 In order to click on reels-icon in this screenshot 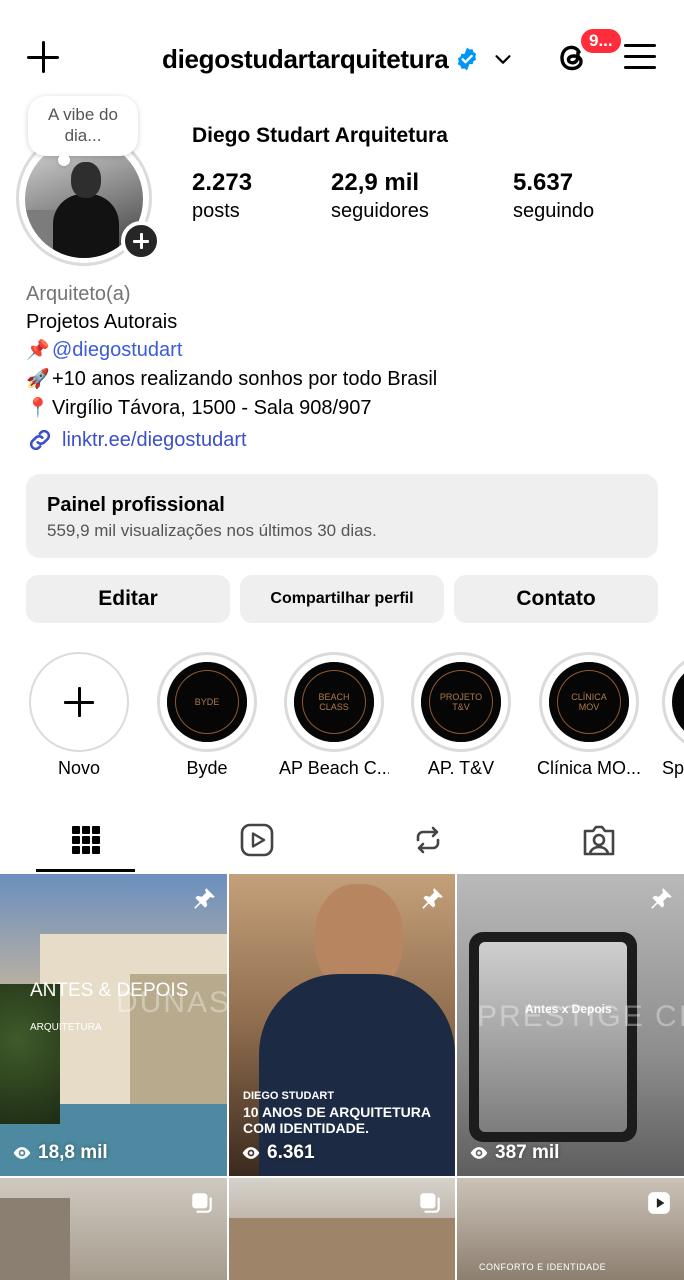, I will do `click(256, 840)`.